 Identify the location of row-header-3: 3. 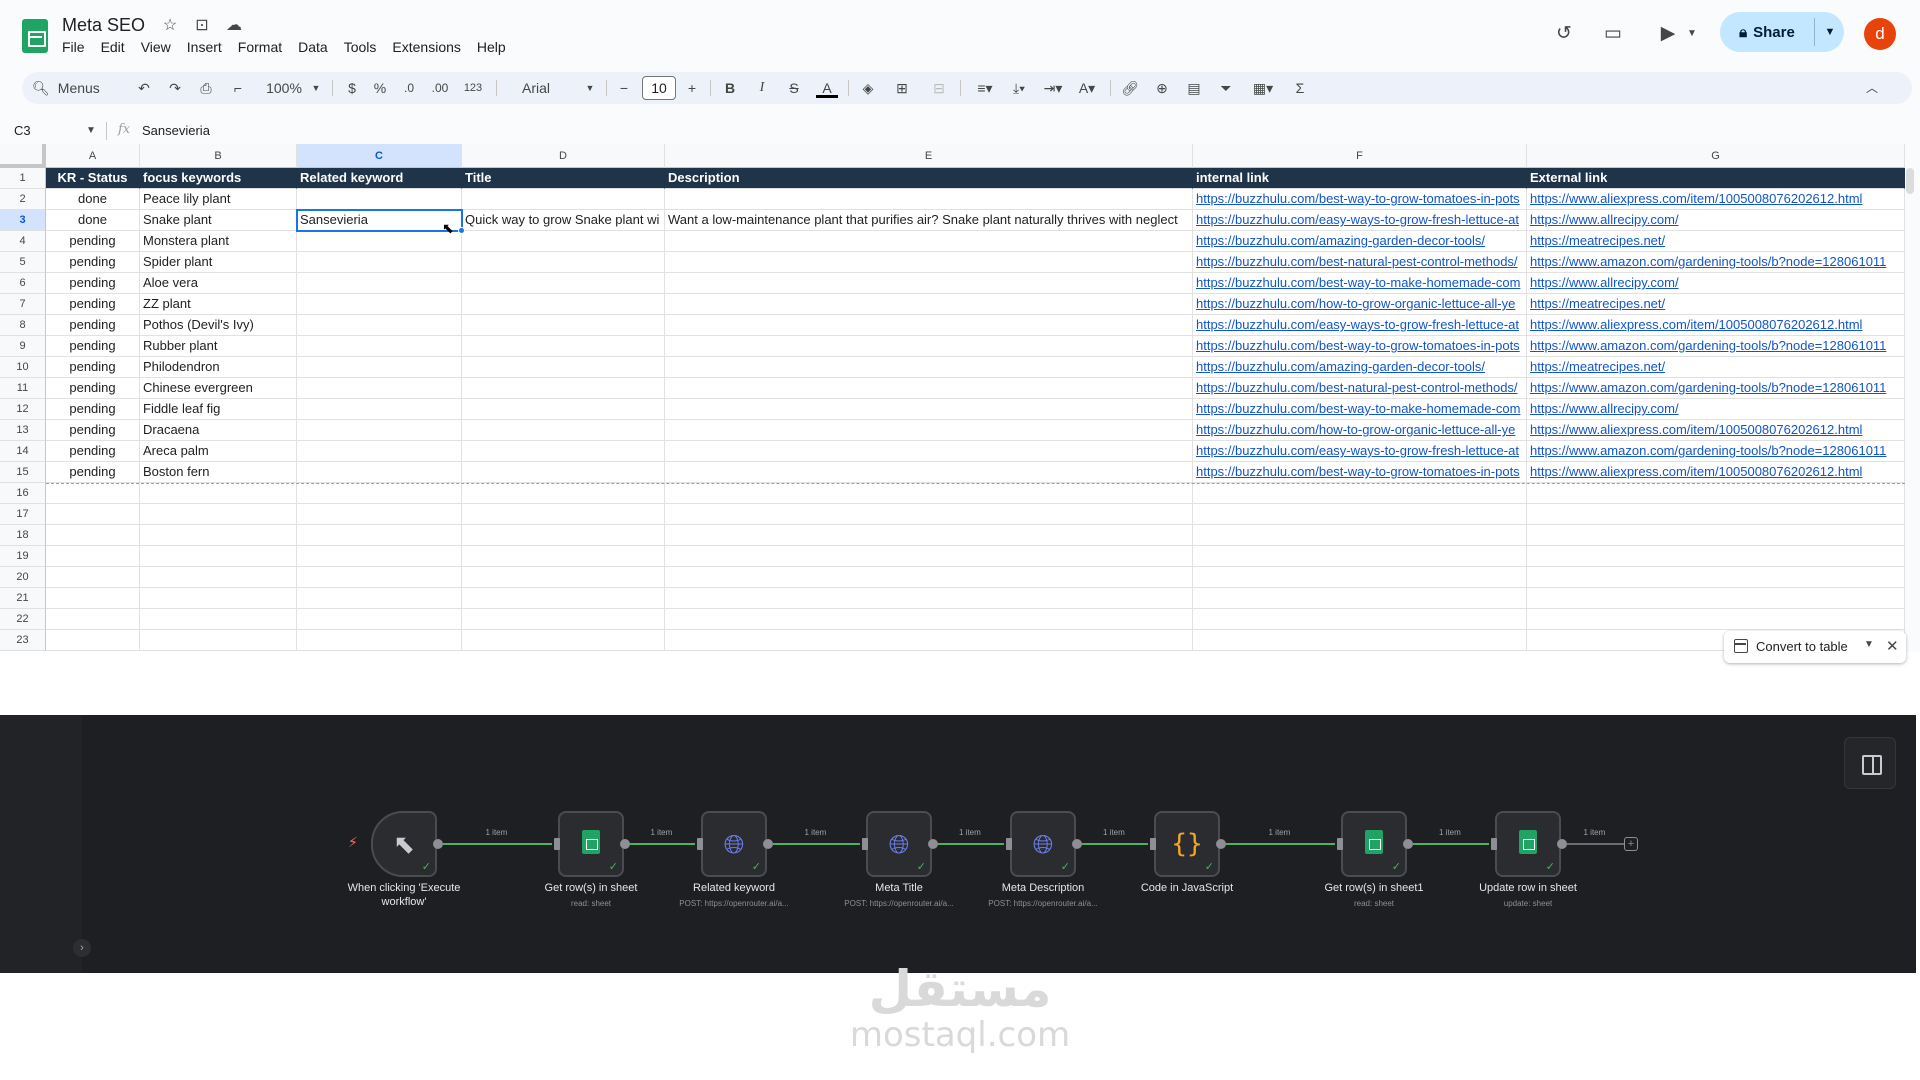
(23, 220).